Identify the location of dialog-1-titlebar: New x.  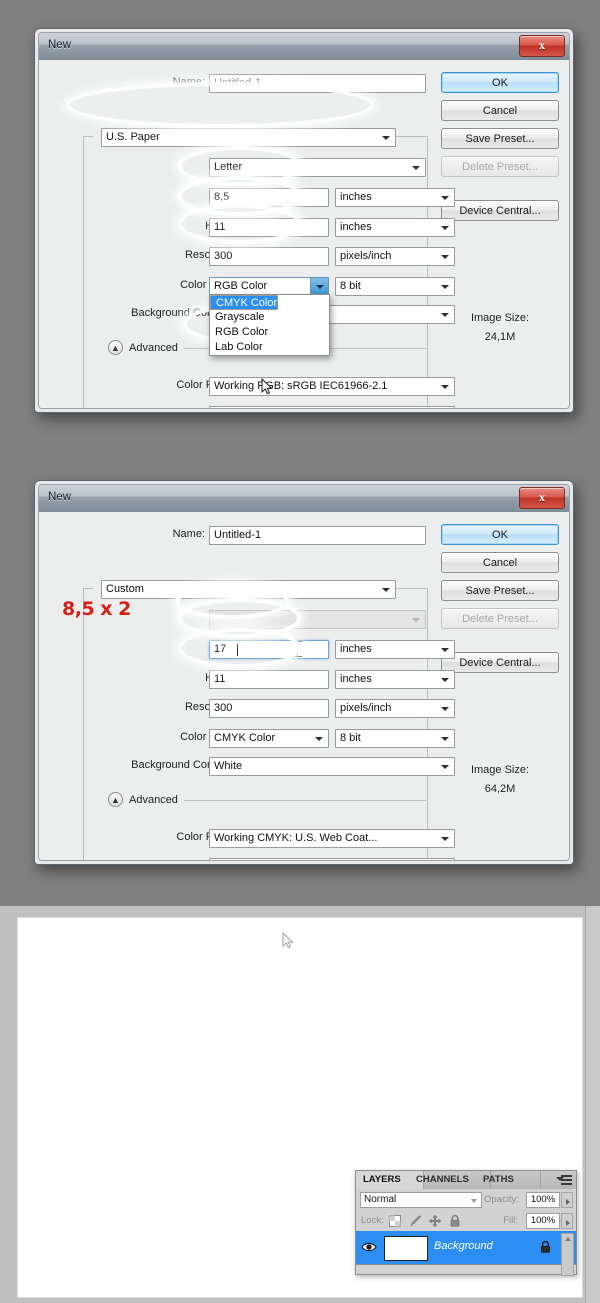
(304, 47).